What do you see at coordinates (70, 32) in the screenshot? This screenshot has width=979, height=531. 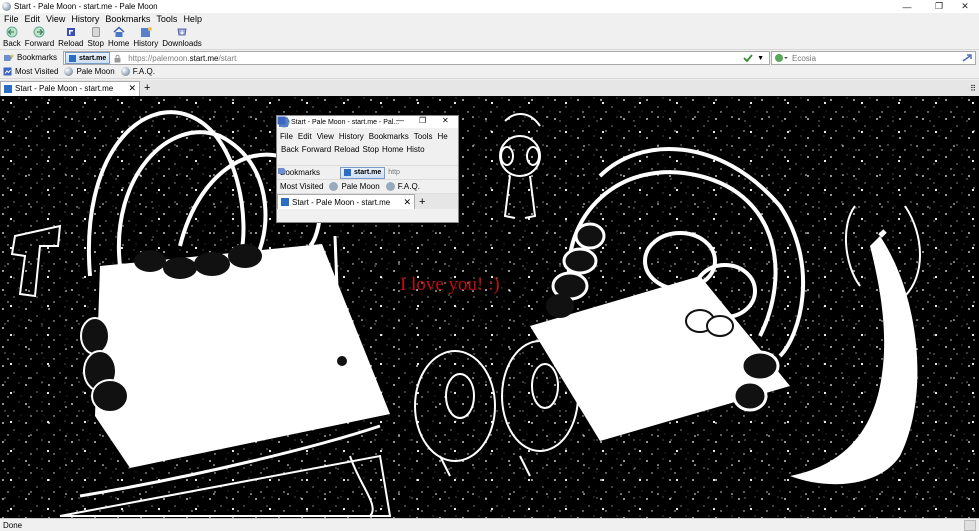 I see `reload-icon` at bounding box center [70, 32].